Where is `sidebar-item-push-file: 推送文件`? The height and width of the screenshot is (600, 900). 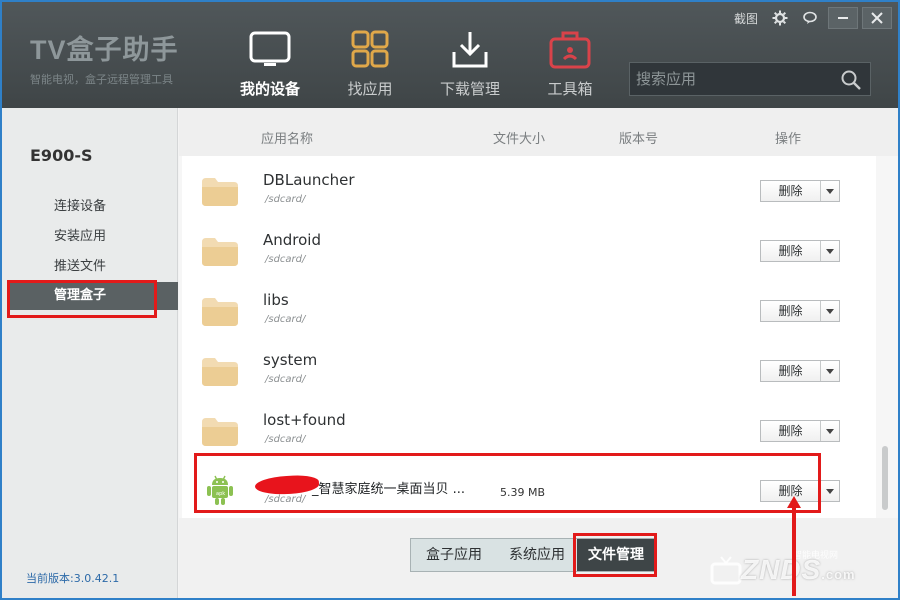 sidebar-item-push-file: 推送文件 is located at coordinates (93, 267).